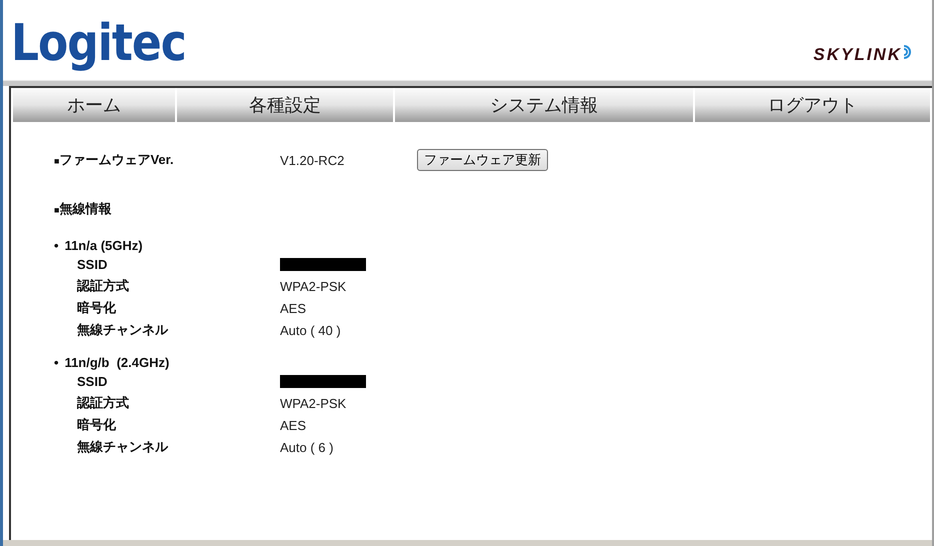 Image resolution: width=934 pixels, height=546 pixels. What do you see at coordinates (98, 43) in the screenshot?
I see `logo: Logitec` at bounding box center [98, 43].